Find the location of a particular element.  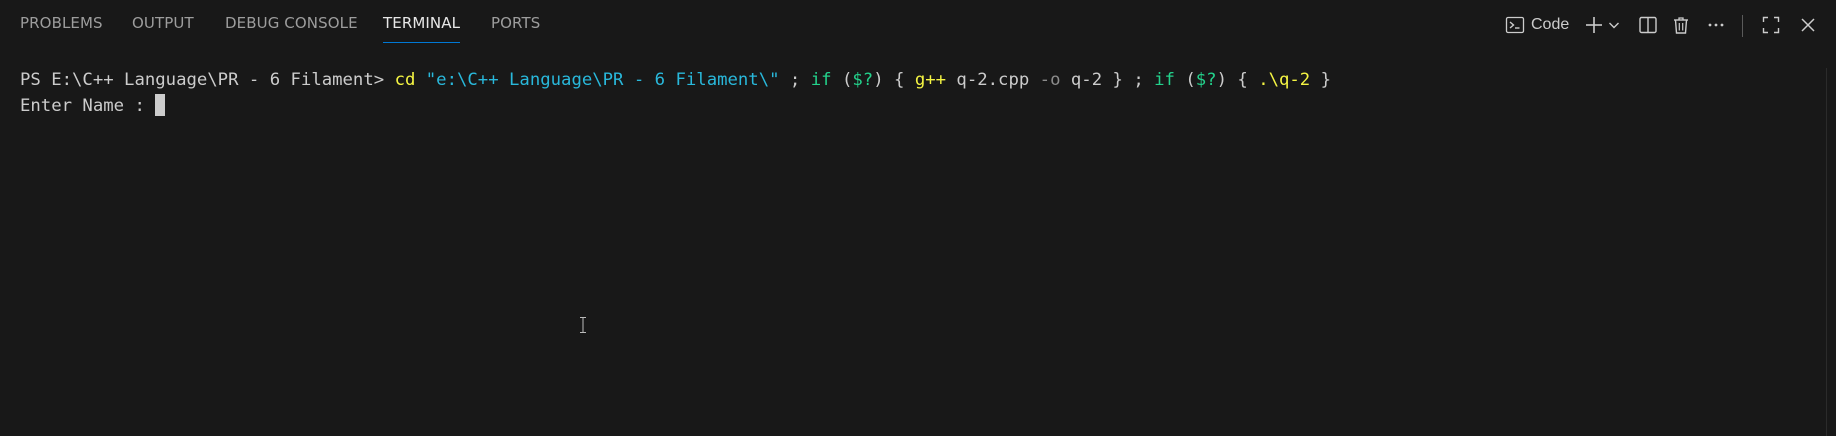

cmd-output-name: q-2 } ; is located at coordinates (1107, 80).